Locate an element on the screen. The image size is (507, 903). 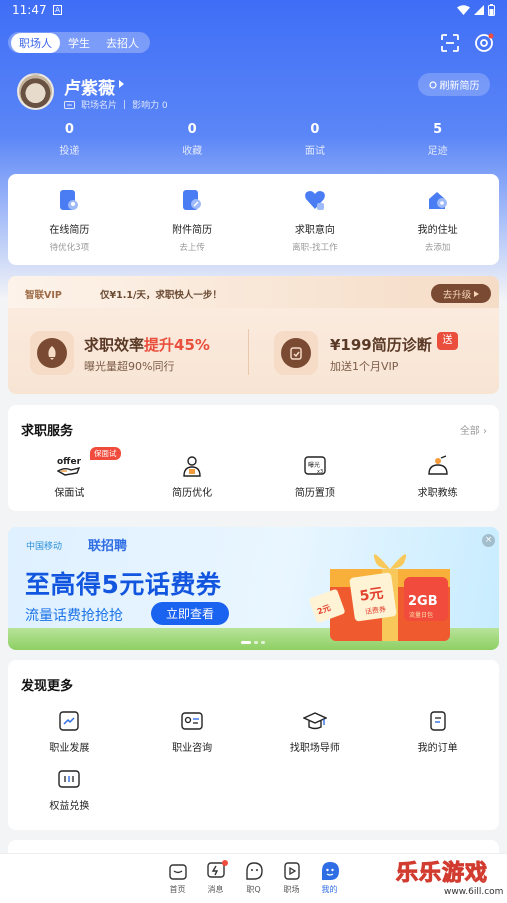
unread-dot is located at coordinates (224, 863).